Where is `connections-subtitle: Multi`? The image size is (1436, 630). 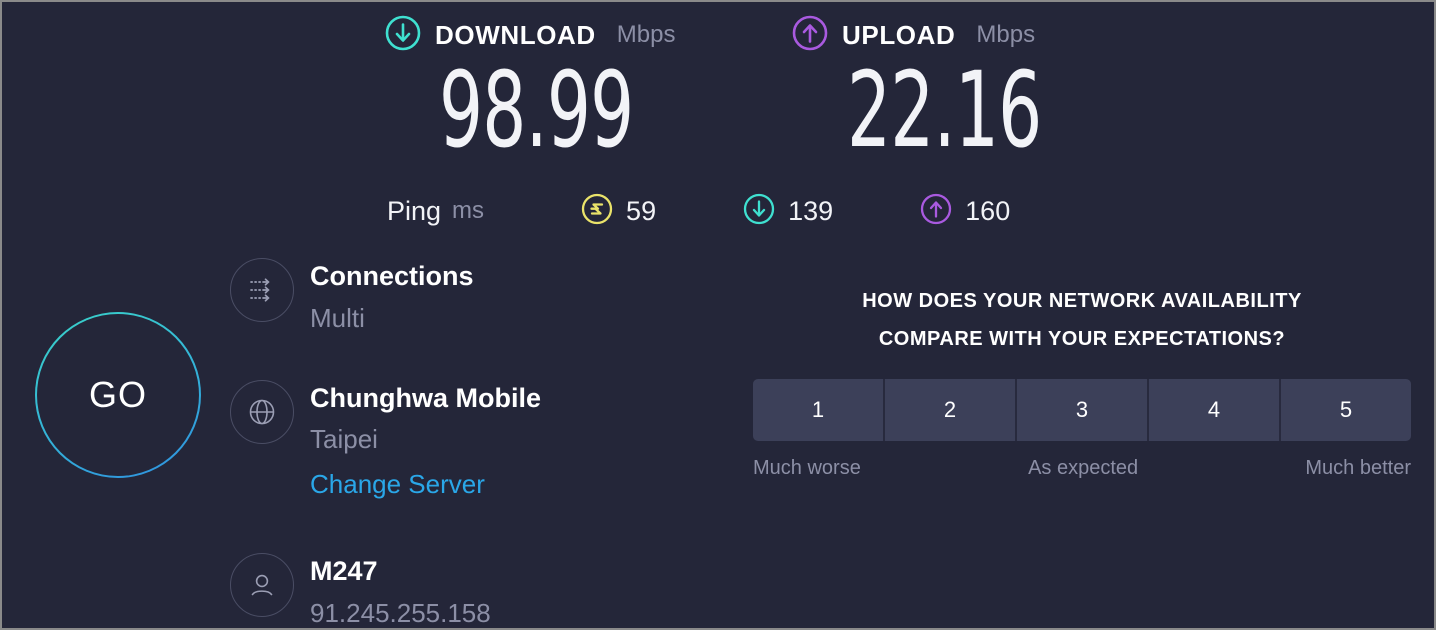
connections-subtitle: Multi is located at coordinates (337, 317).